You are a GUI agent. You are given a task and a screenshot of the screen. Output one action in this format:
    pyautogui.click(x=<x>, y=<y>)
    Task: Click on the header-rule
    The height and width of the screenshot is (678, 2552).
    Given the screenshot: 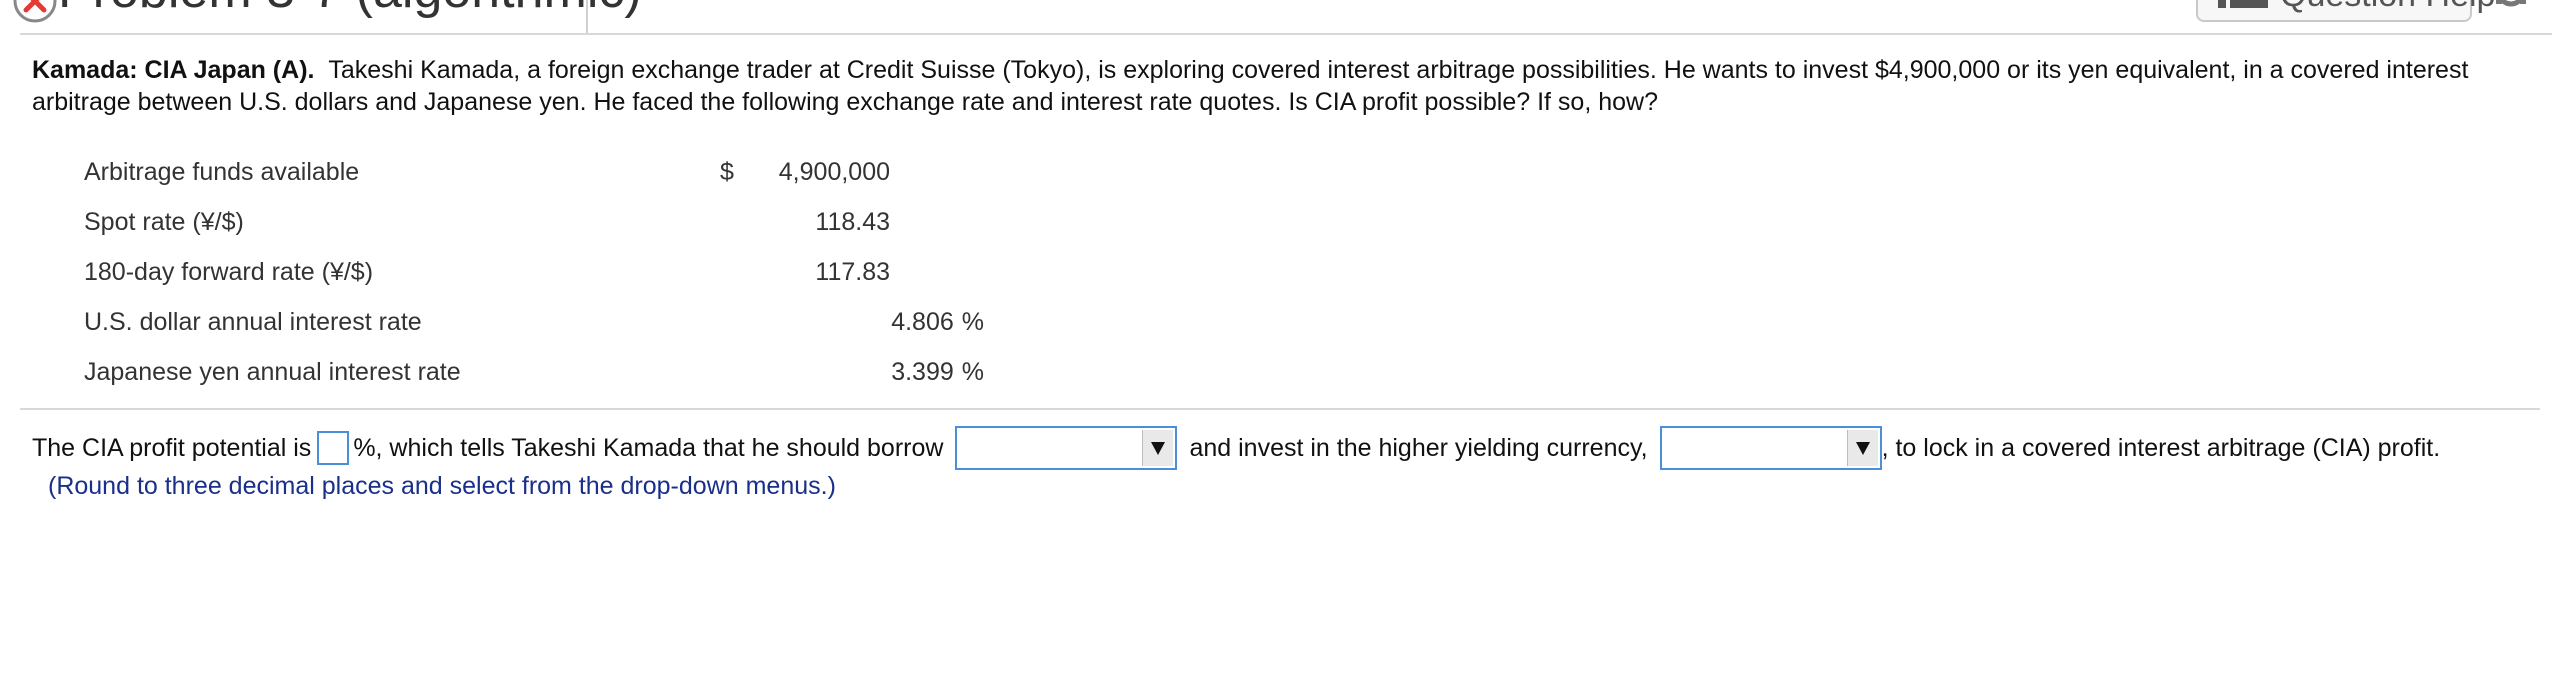 What is the action you would take?
    pyautogui.click(x=1286, y=34)
    